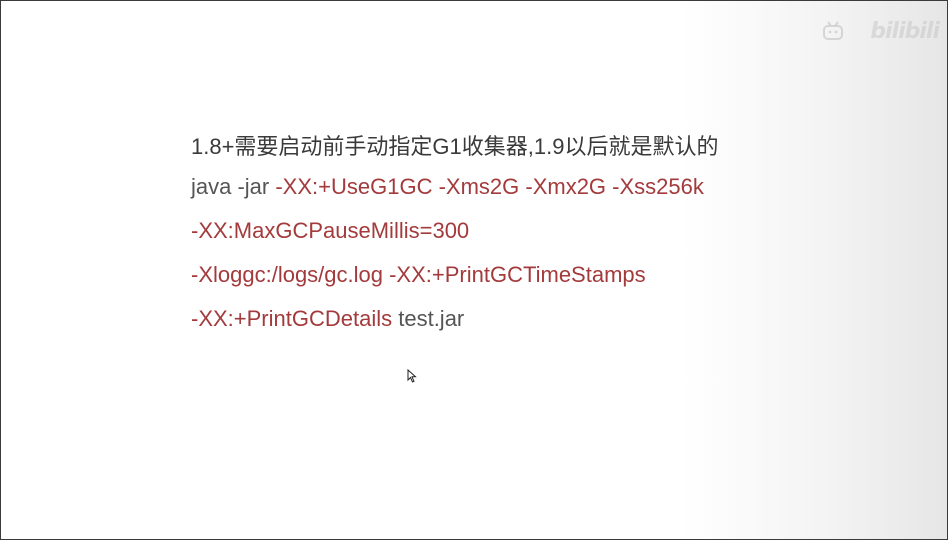  What do you see at coordinates (330, 230) in the screenshot?
I see `jvm-options-2: -XX:MaxGCPauseMillis=300` at bounding box center [330, 230].